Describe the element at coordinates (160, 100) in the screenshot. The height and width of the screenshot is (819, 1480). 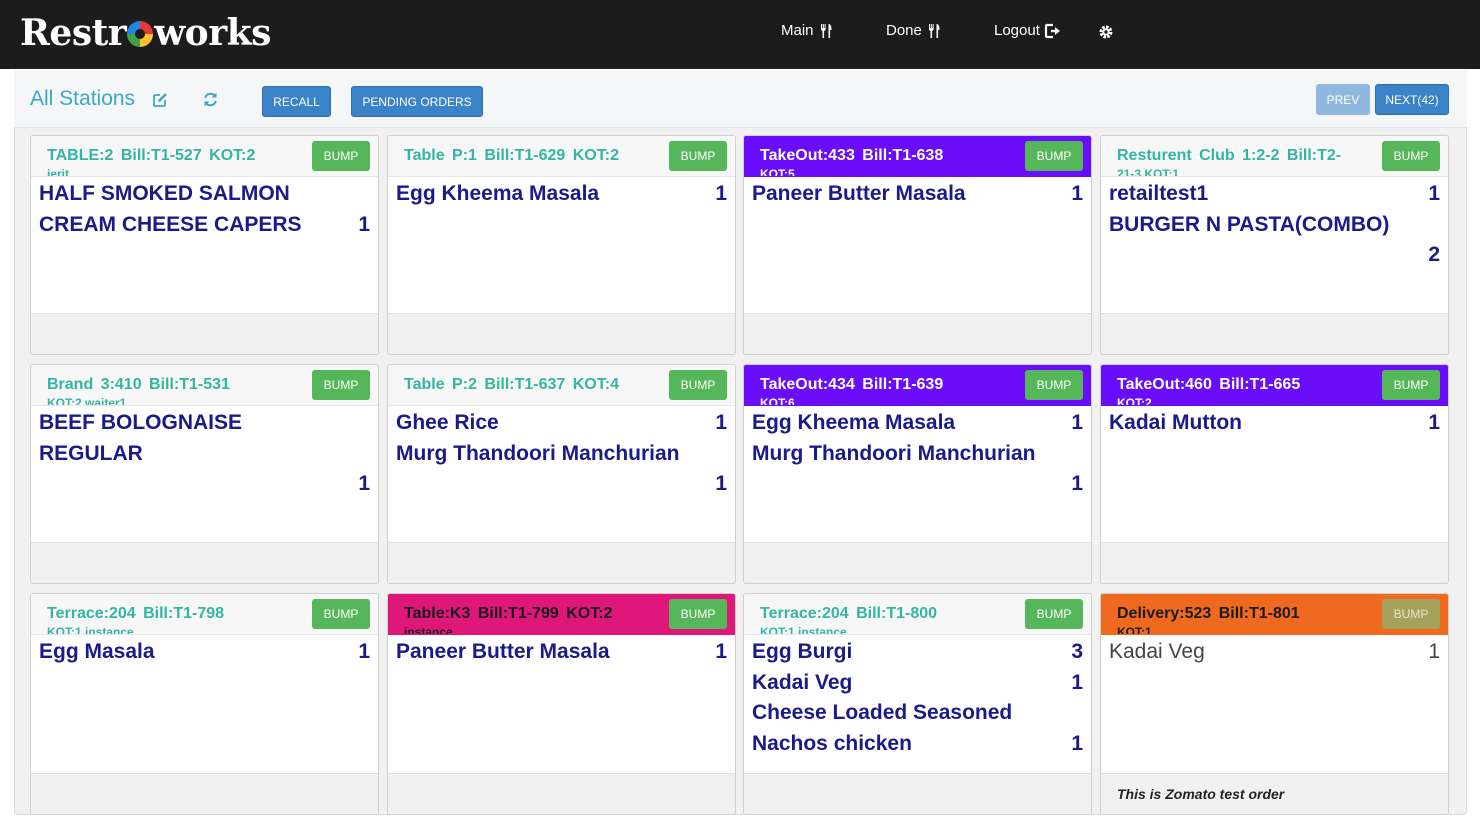
I see `edit-icon` at that location.